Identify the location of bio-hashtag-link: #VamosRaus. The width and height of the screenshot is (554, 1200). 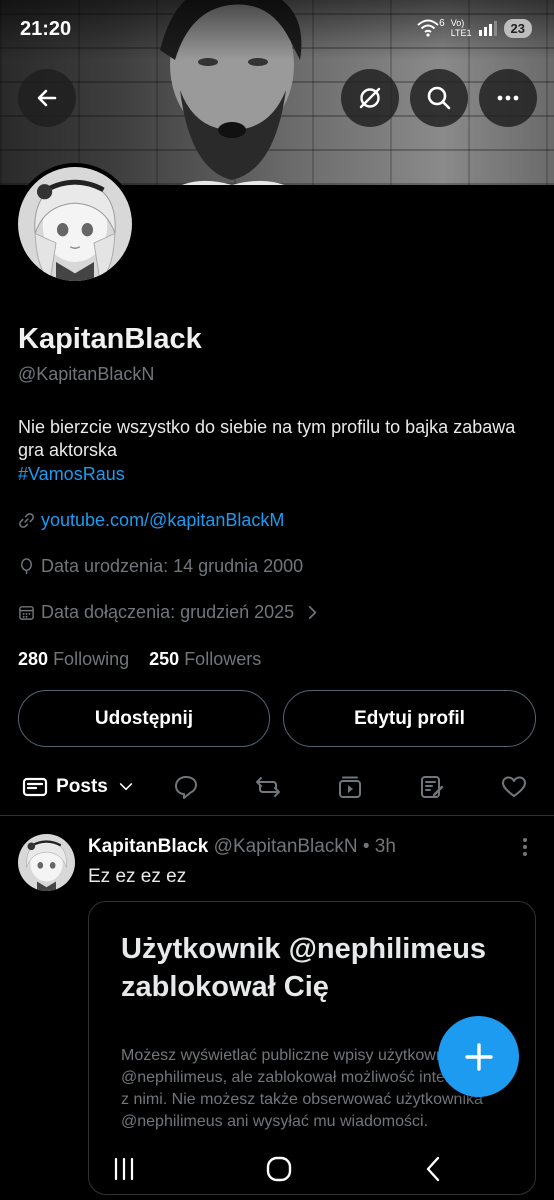
(71, 474).